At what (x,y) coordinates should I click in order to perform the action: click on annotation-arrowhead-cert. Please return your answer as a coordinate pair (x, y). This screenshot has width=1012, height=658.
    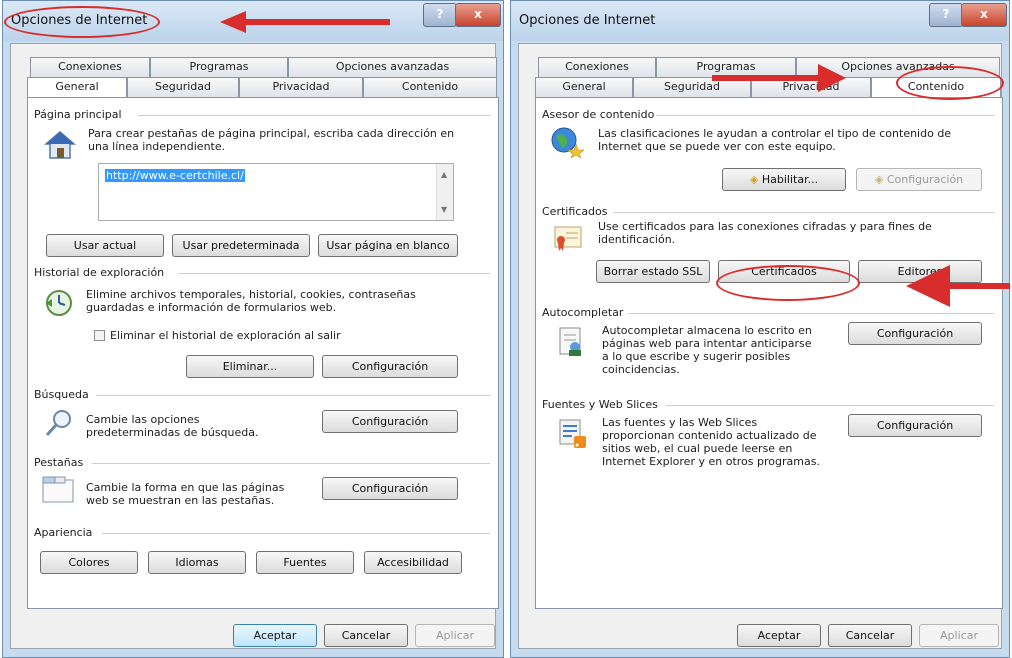
    Looking at the image, I should click on (928, 286).